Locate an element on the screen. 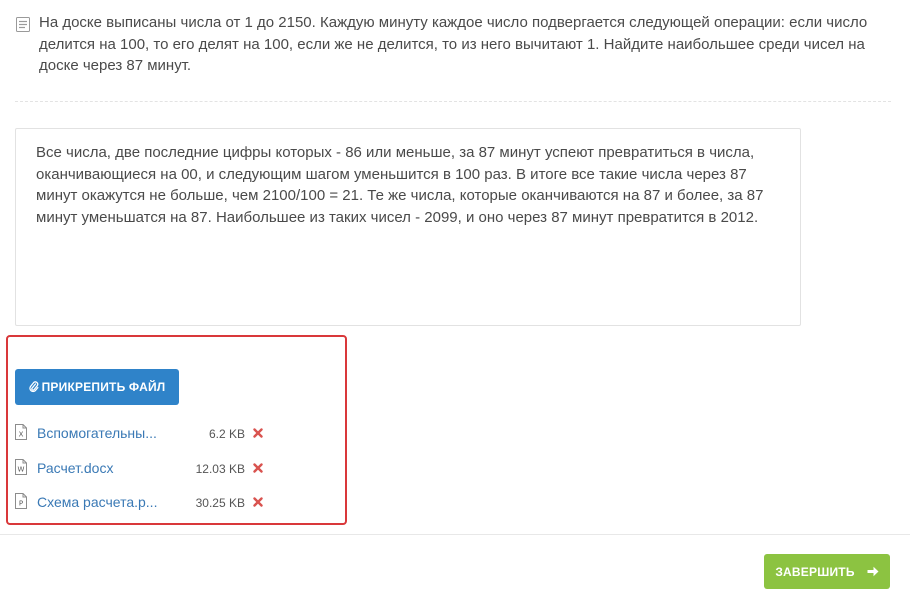 This screenshot has height=595, width=910. attach-file-label: ПРИКРЕПИТЬ ФАЙЛ is located at coordinates (103, 387).